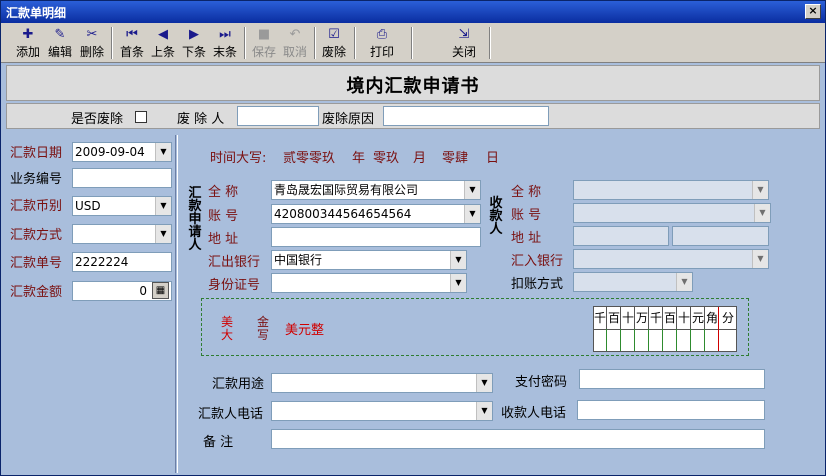 The image size is (826, 476). Describe the element at coordinates (36, 292) in the screenshot. I see `amount-label: 汇款金额` at that location.